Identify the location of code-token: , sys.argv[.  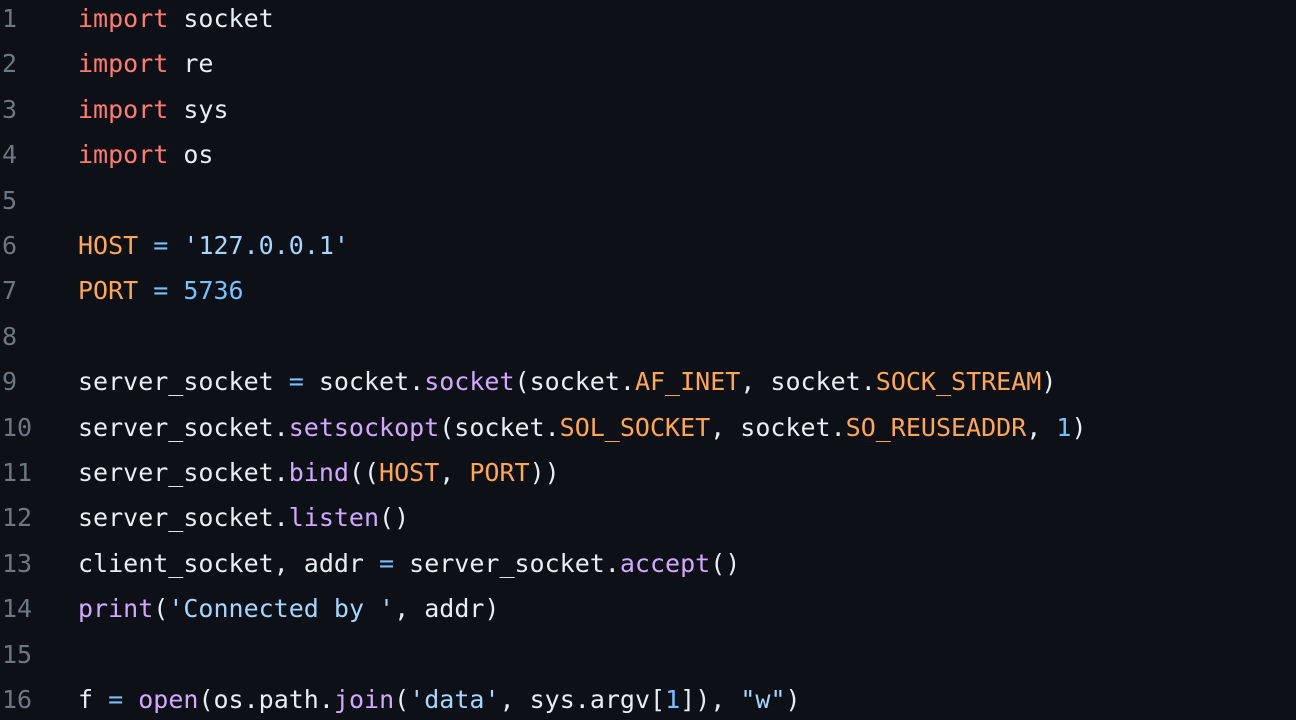
(582, 699).